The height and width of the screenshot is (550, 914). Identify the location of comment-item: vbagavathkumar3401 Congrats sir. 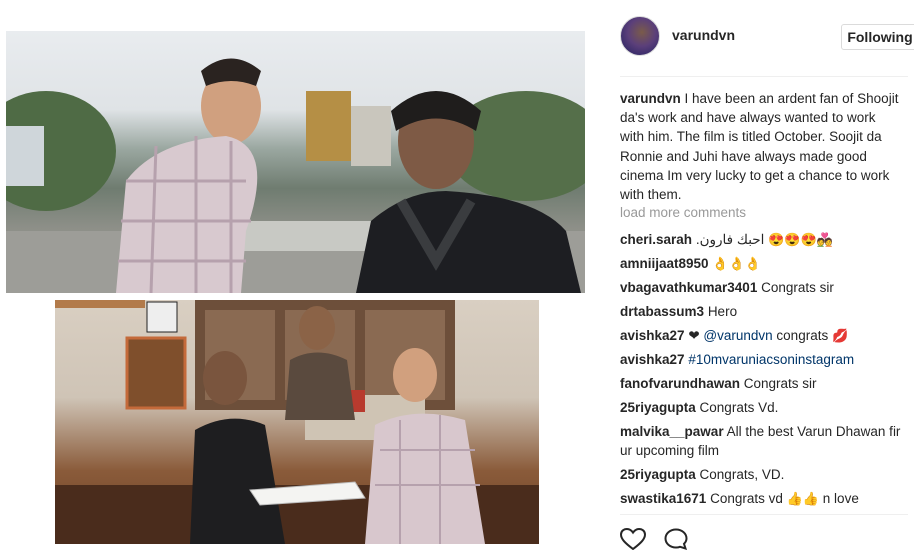
(765, 287).